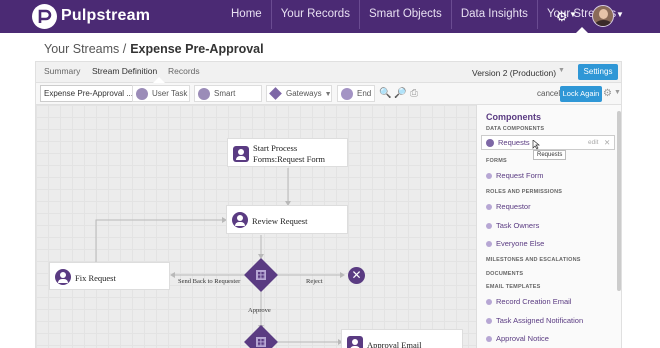 The image size is (660, 348). What do you see at coordinates (513, 287) in the screenshot?
I see `section-email-templates: EMAIL TEMPLATES` at bounding box center [513, 287].